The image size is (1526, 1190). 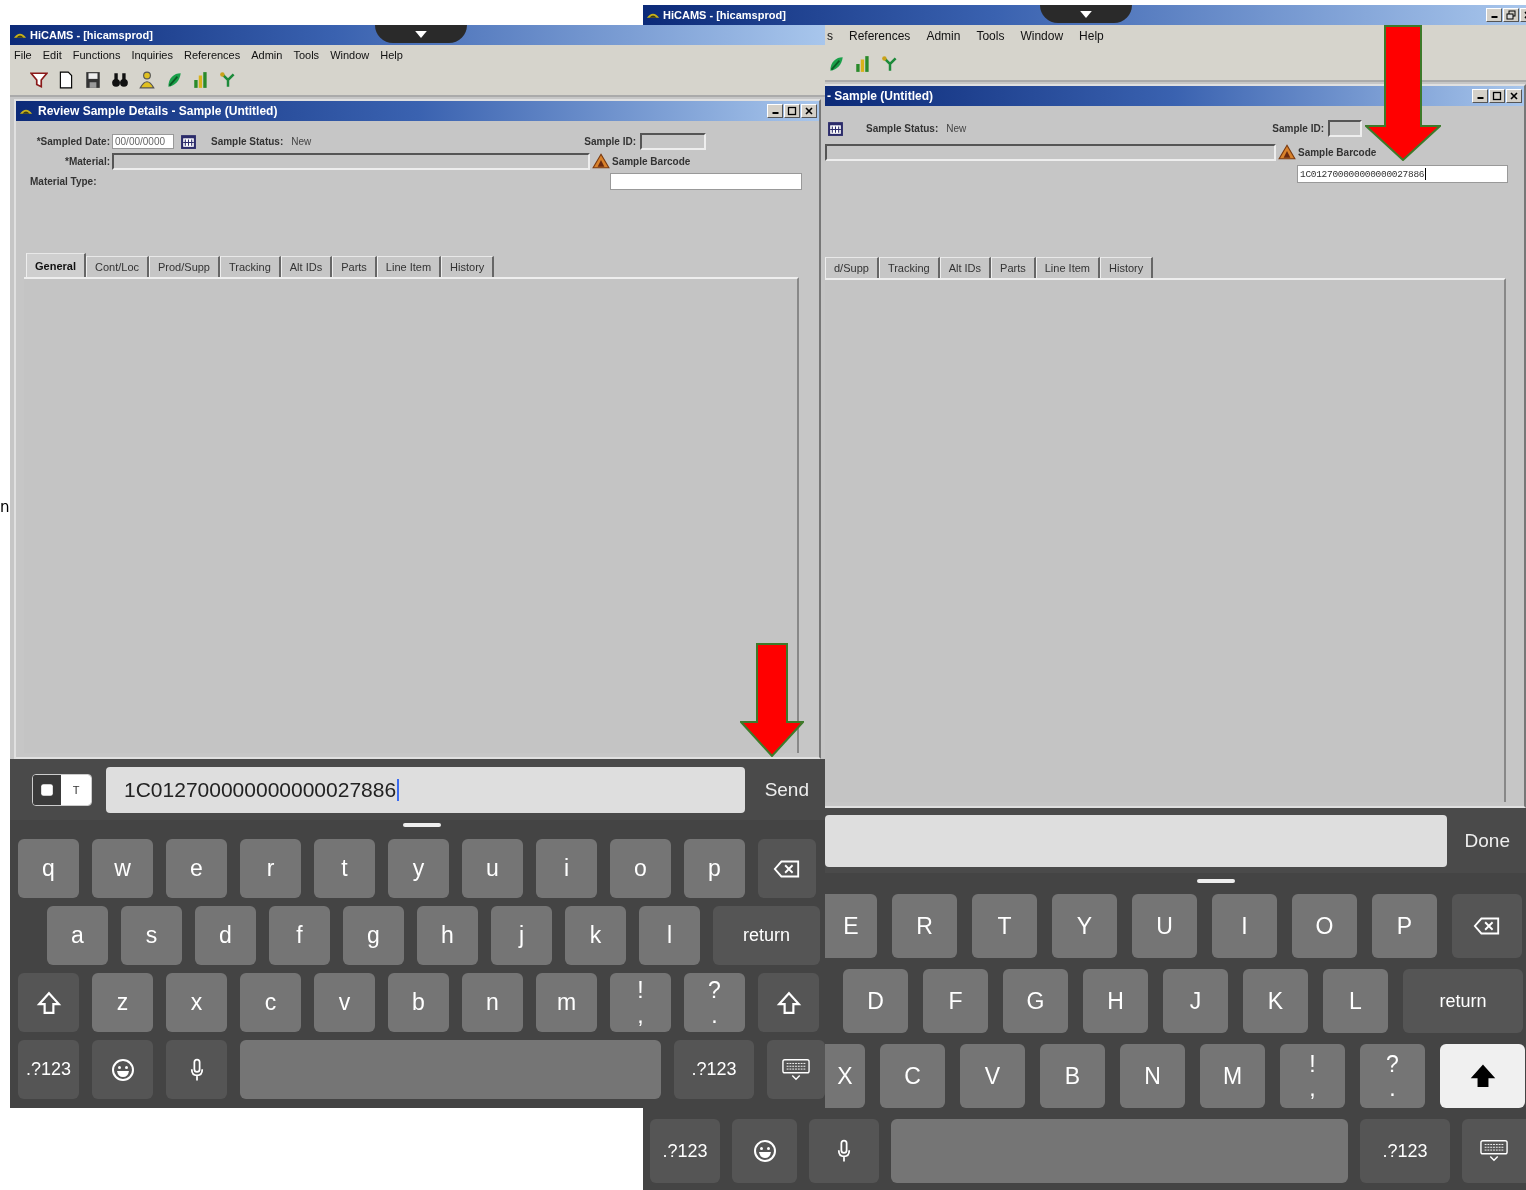 What do you see at coordinates (566, 1002) in the screenshot?
I see `letter-key: m` at bounding box center [566, 1002].